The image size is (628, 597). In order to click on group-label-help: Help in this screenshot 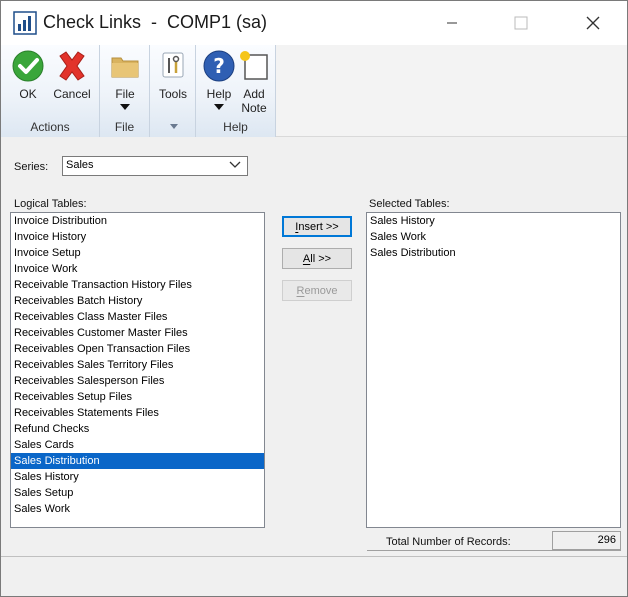, I will do `click(235, 127)`.